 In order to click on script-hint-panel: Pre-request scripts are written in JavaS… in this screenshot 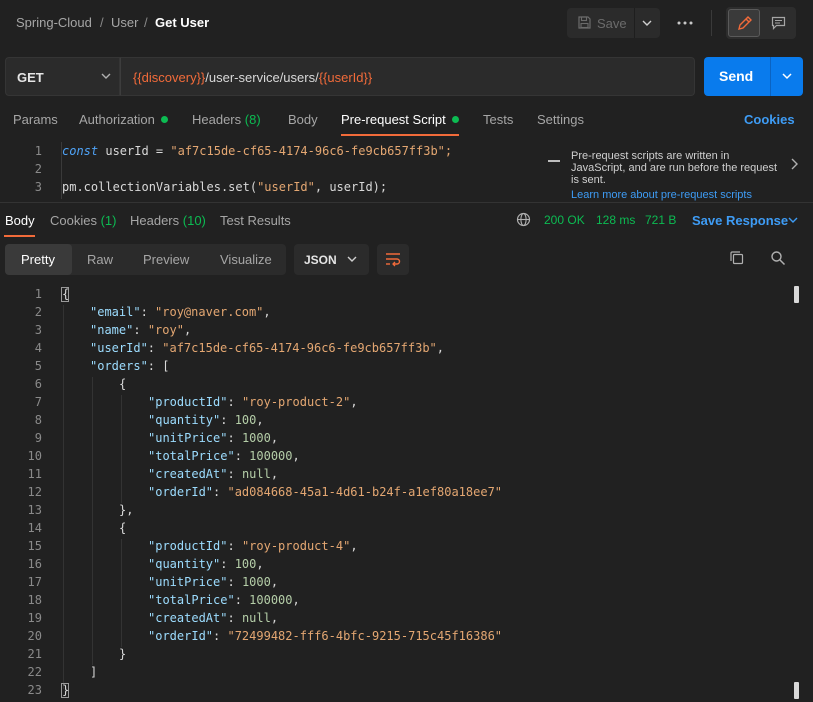, I will do `click(687, 172)`.